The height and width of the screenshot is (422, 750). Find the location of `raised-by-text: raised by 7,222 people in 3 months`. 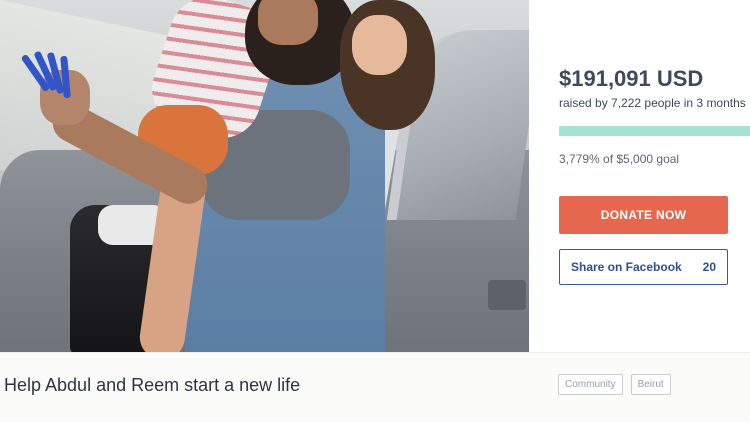

raised-by-text: raised by 7,222 people in 3 months is located at coordinates (652, 103).